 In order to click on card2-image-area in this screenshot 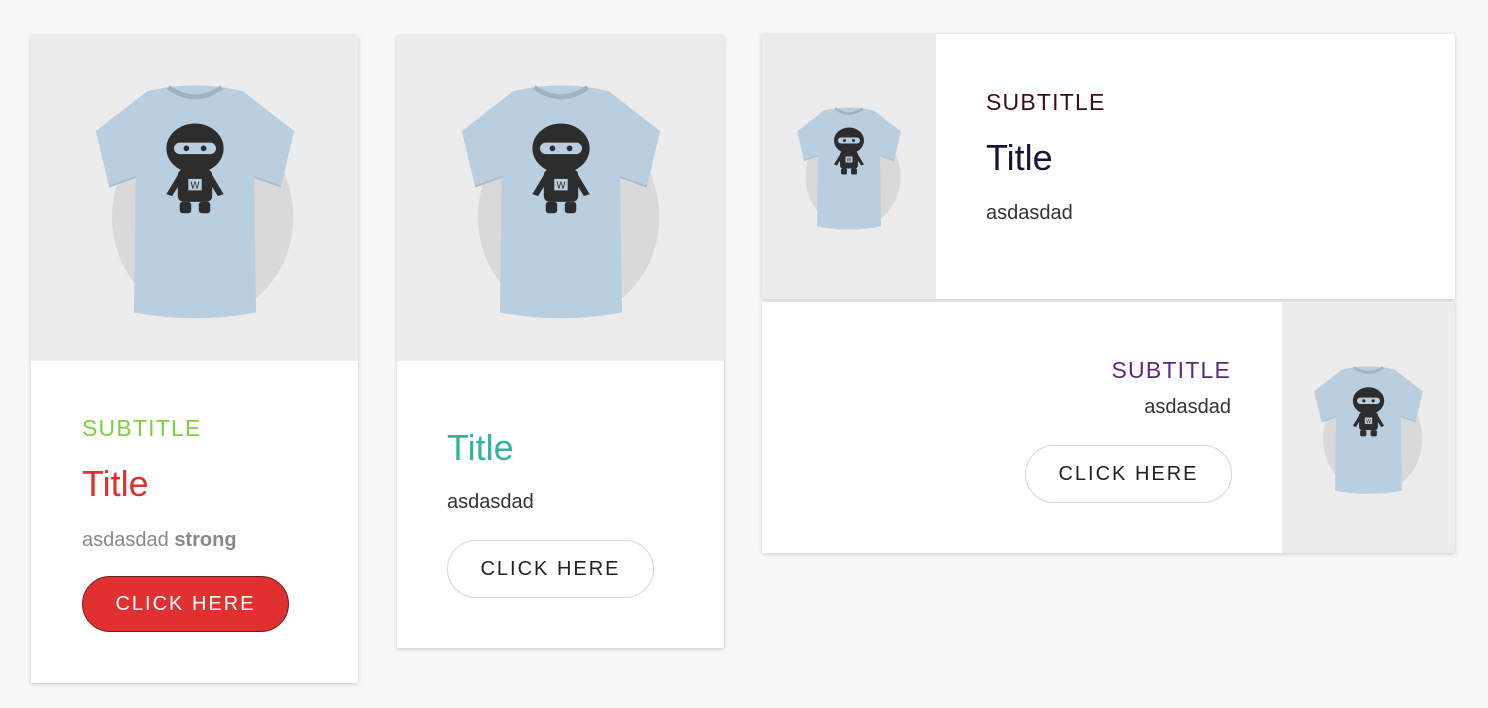, I will do `click(560, 198)`.